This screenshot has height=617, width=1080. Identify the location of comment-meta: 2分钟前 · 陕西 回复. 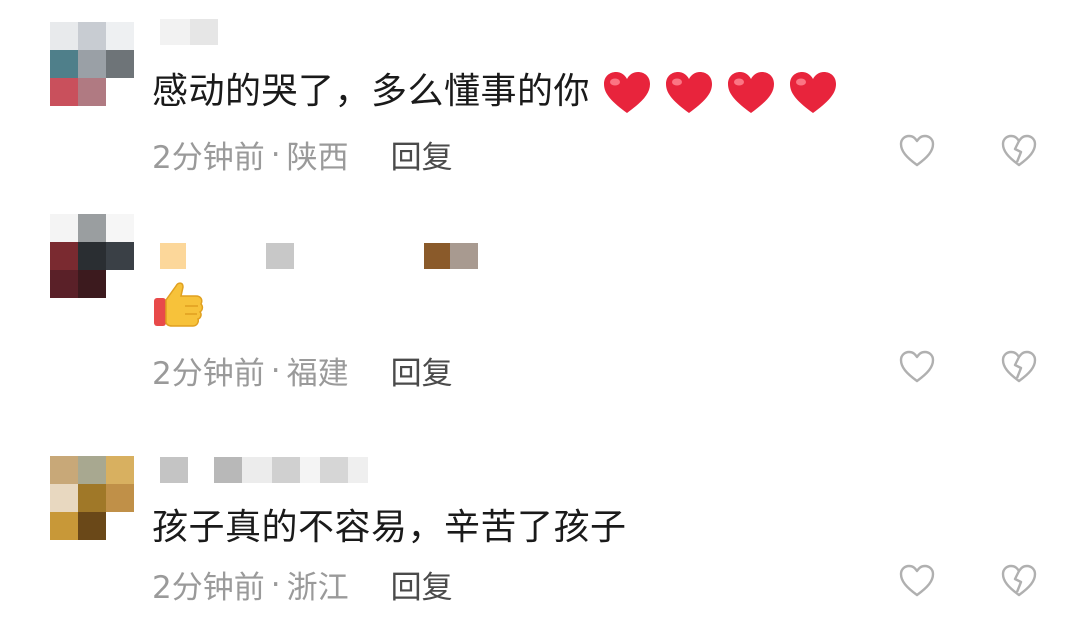
(302, 154).